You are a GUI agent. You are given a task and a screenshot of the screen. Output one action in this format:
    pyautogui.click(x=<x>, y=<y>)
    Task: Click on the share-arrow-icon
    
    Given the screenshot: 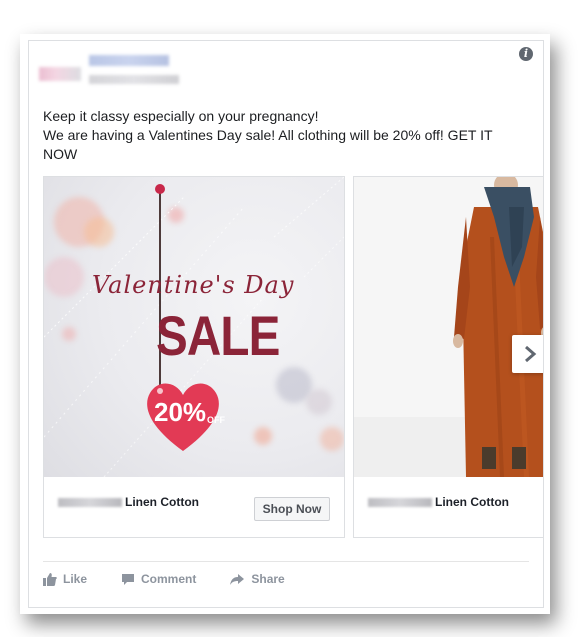 What is the action you would take?
    pyautogui.click(x=237, y=579)
    